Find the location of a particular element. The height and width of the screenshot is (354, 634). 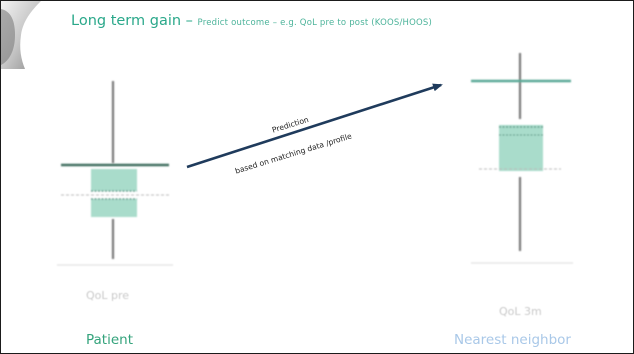

nearest-neighbor-caption: Nearest neighbor is located at coordinates (512, 340).